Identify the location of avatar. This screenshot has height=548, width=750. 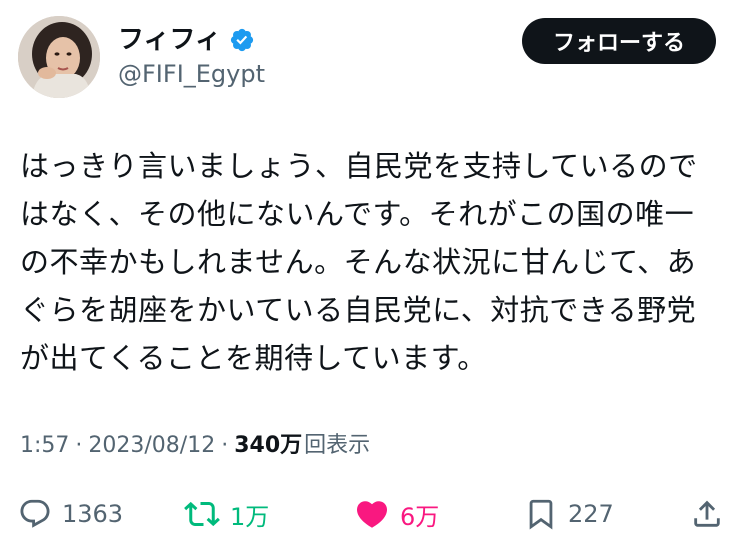
(59, 57).